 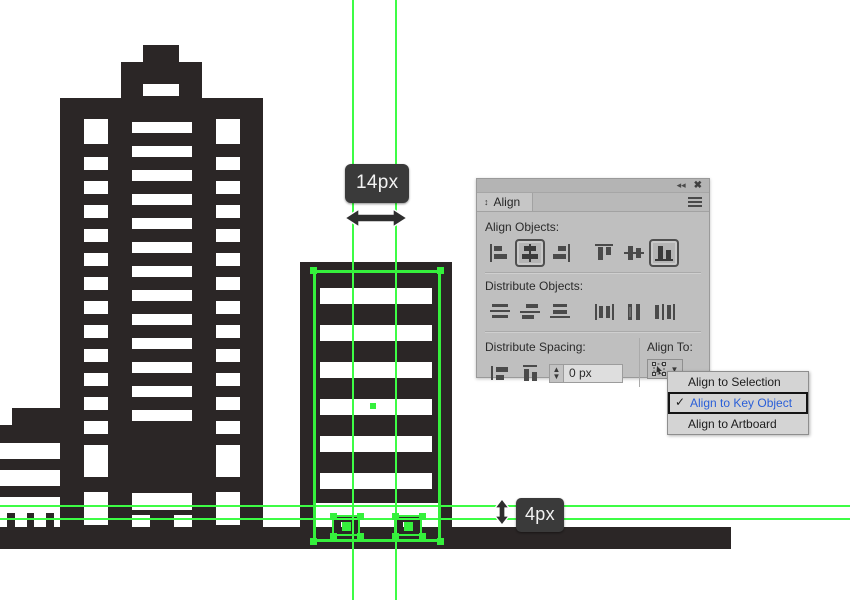 What do you see at coordinates (500, 373) in the screenshot?
I see `vertical-distribute-space-button` at bounding box center [500, 373].